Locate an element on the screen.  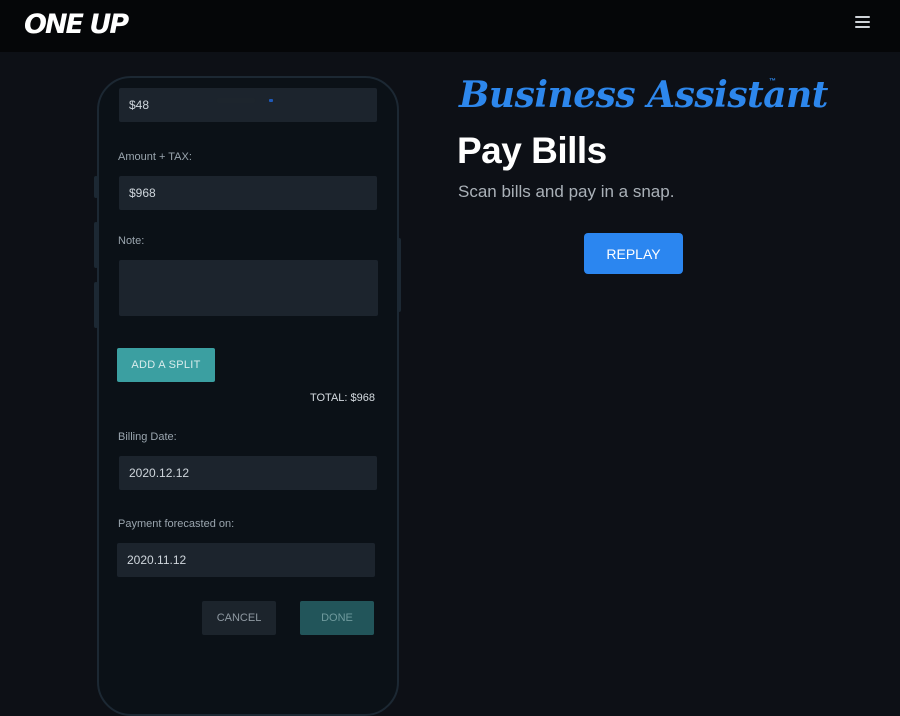
total-amount: TOTAL: $968 is located at coordinates (342, 398).